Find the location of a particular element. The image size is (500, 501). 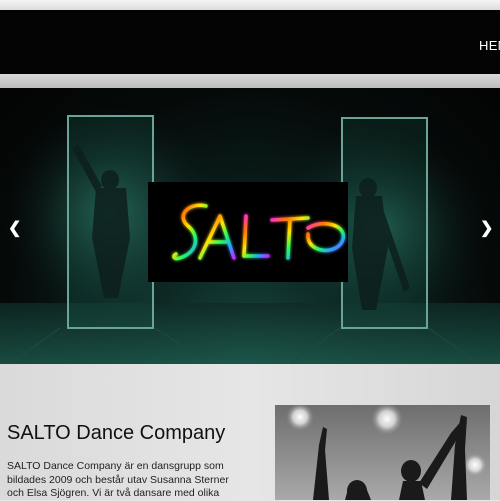

site-header: HEM is located at coordinates (250, 42).